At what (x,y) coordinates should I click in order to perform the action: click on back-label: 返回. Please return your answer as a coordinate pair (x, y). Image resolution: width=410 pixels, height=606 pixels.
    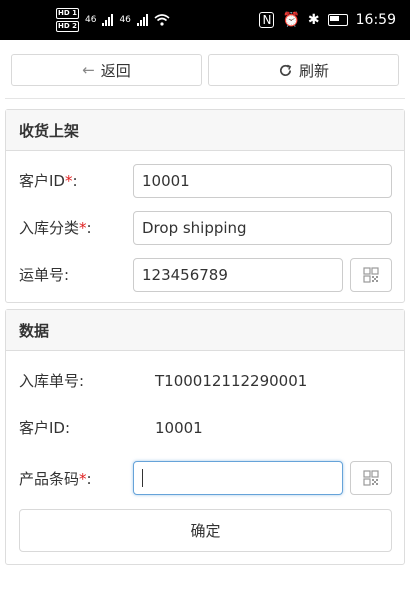
    Looking at the image, I should click on (115, 70).